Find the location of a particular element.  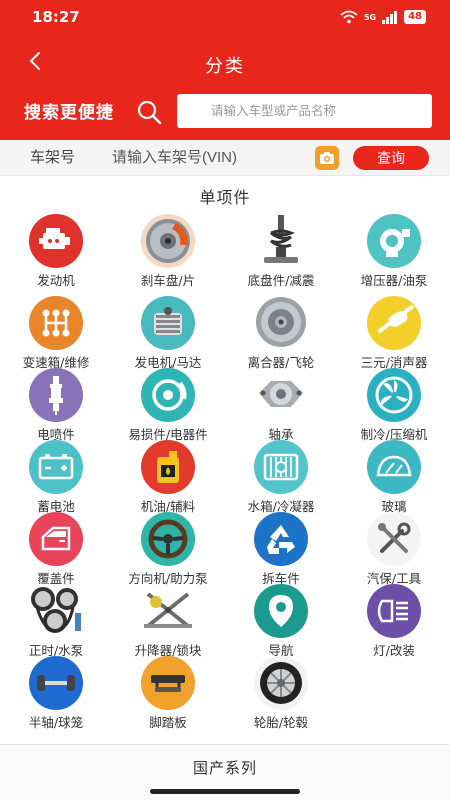

oil-can-icon is located at coordinates (168, 467).